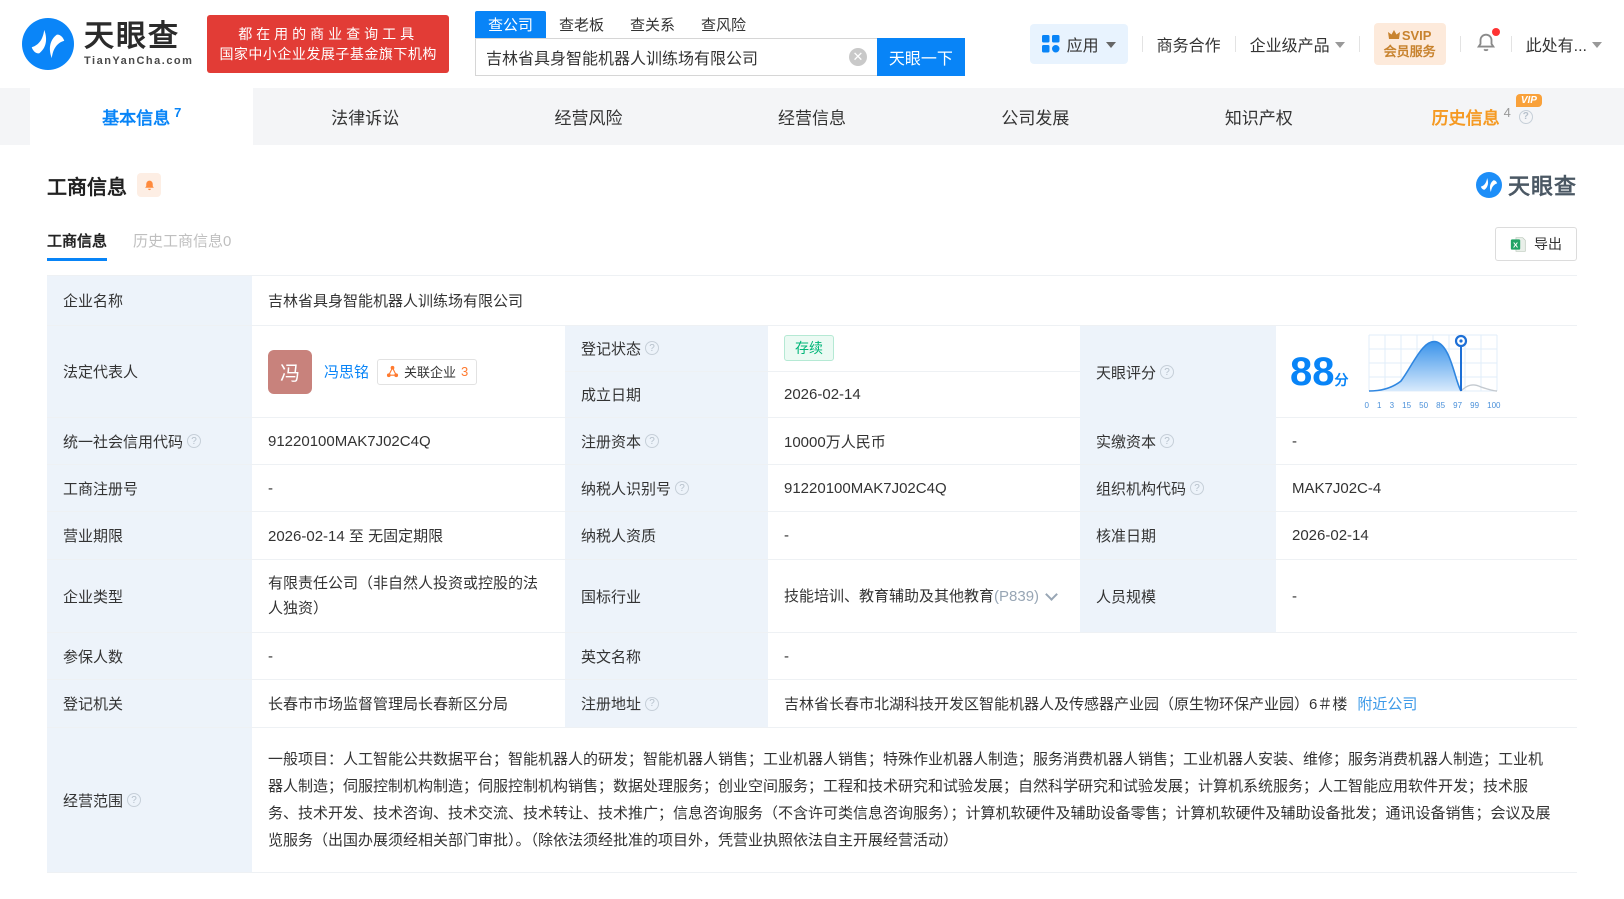 The height and width of the screenshot is (899, 1624). What do you see at coordinates (924, 535) in the screenshot?
I see `taxpayer-qualification-value: -` at bounding box center [924, 535].